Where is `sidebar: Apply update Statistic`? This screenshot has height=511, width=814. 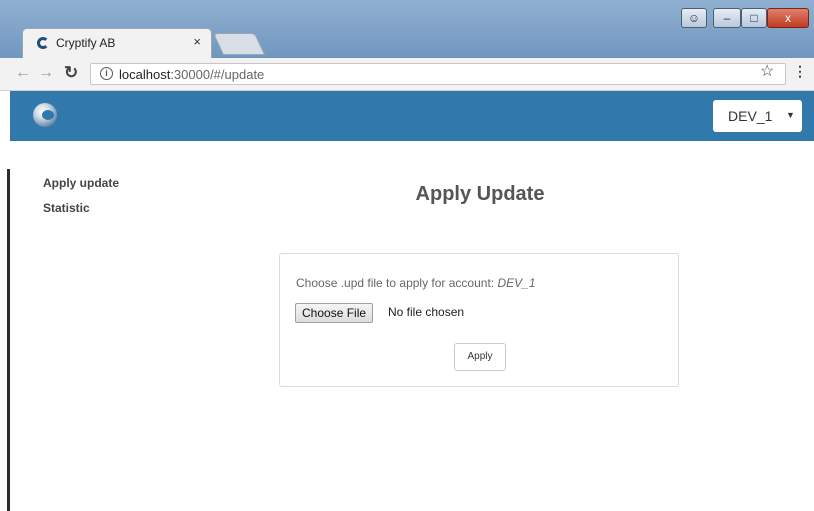 sidebar: Apply update Statistic is located at coordinates (81, 201).